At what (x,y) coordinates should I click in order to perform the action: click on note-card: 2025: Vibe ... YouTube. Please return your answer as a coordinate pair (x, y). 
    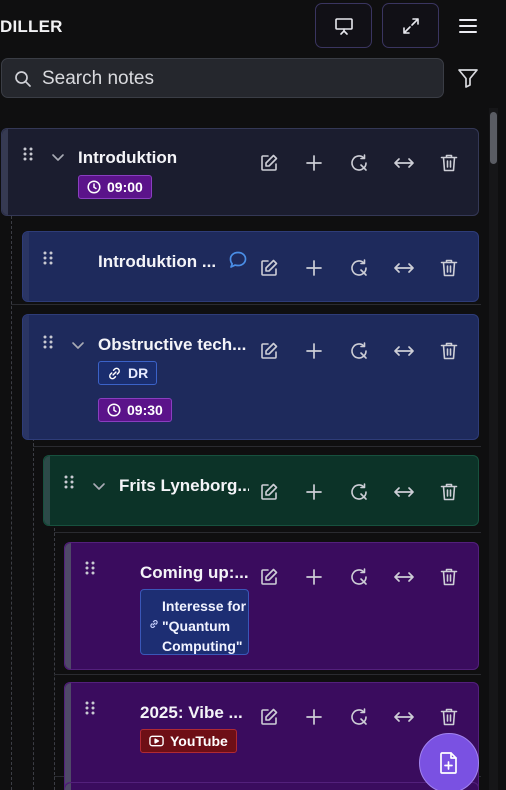
    Looking at the image, I should click on (271, 736).